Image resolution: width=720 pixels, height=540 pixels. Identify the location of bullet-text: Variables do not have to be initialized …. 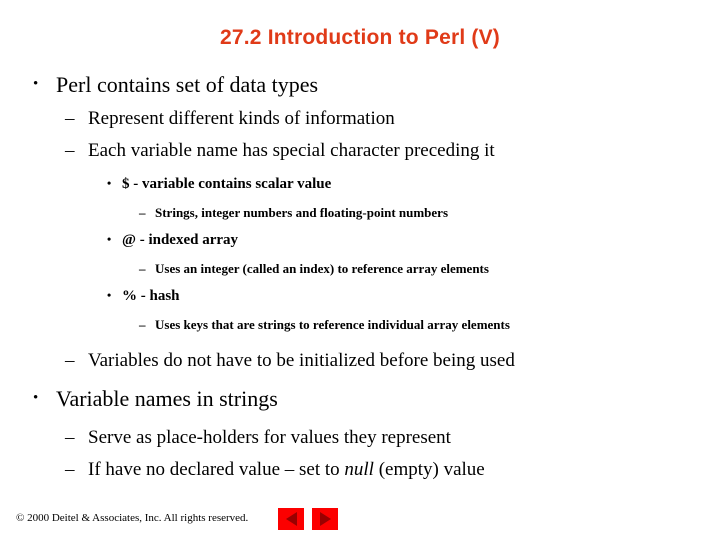
(301, 360).